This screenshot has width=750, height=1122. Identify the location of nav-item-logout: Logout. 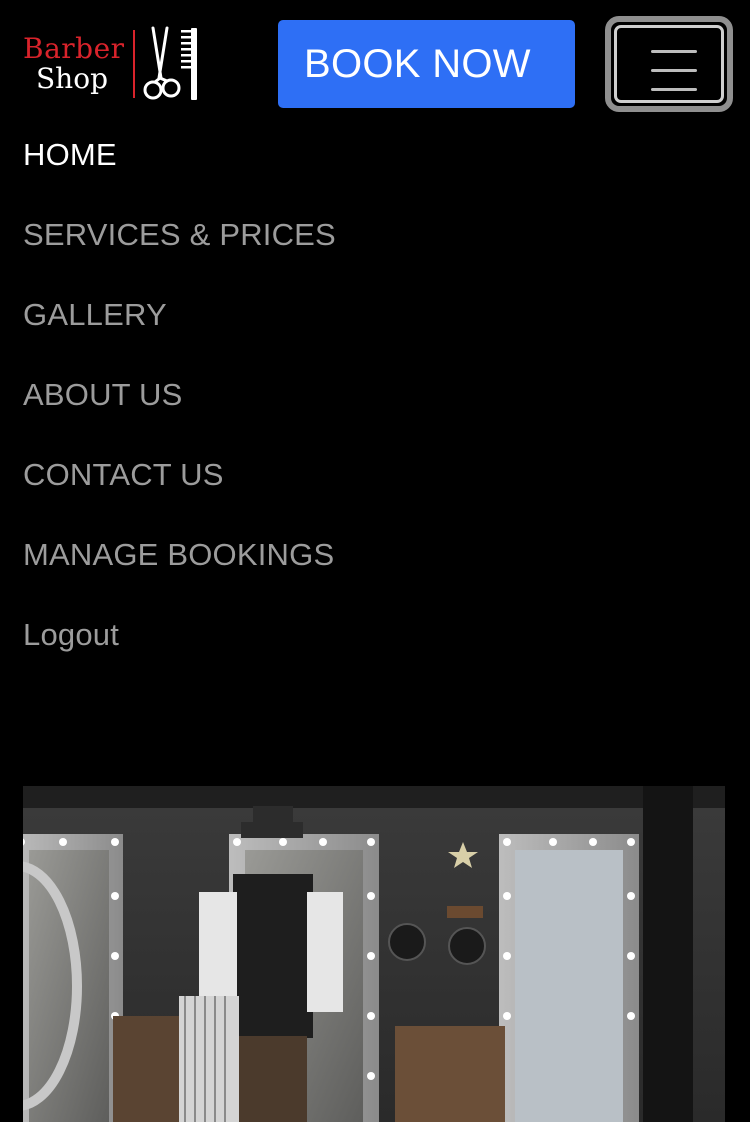
(373, 650).